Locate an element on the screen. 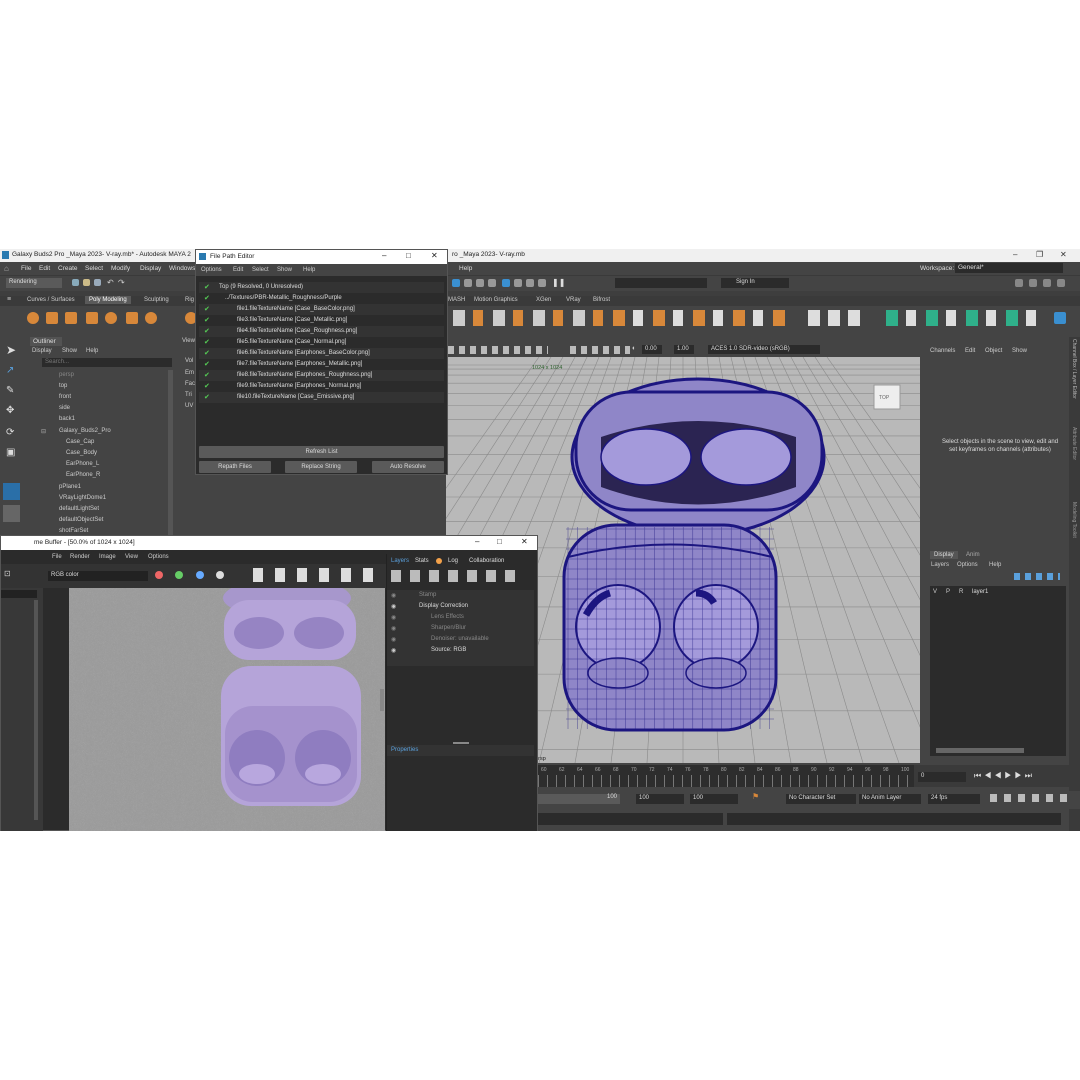 Image resolution: width=1080 pixels, height=1080 pixels. refresh-list-button: Refresh List is located at coordinates (321, 452).